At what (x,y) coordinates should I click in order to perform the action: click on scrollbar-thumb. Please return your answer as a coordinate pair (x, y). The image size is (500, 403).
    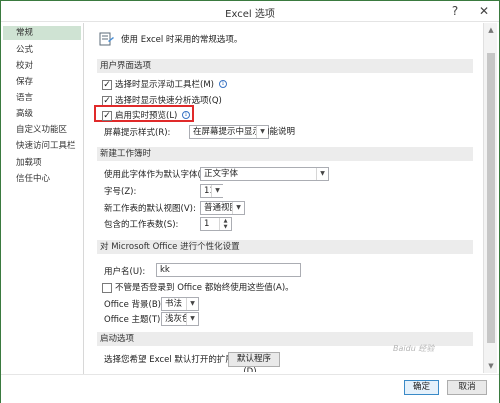
    Looking at the image, I should click on (491, 198).